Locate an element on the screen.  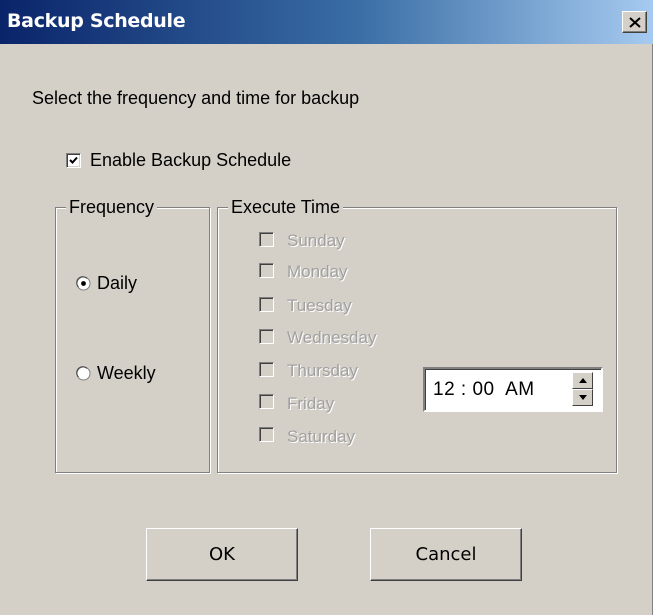
close-button is located at coordinates (634, 22).